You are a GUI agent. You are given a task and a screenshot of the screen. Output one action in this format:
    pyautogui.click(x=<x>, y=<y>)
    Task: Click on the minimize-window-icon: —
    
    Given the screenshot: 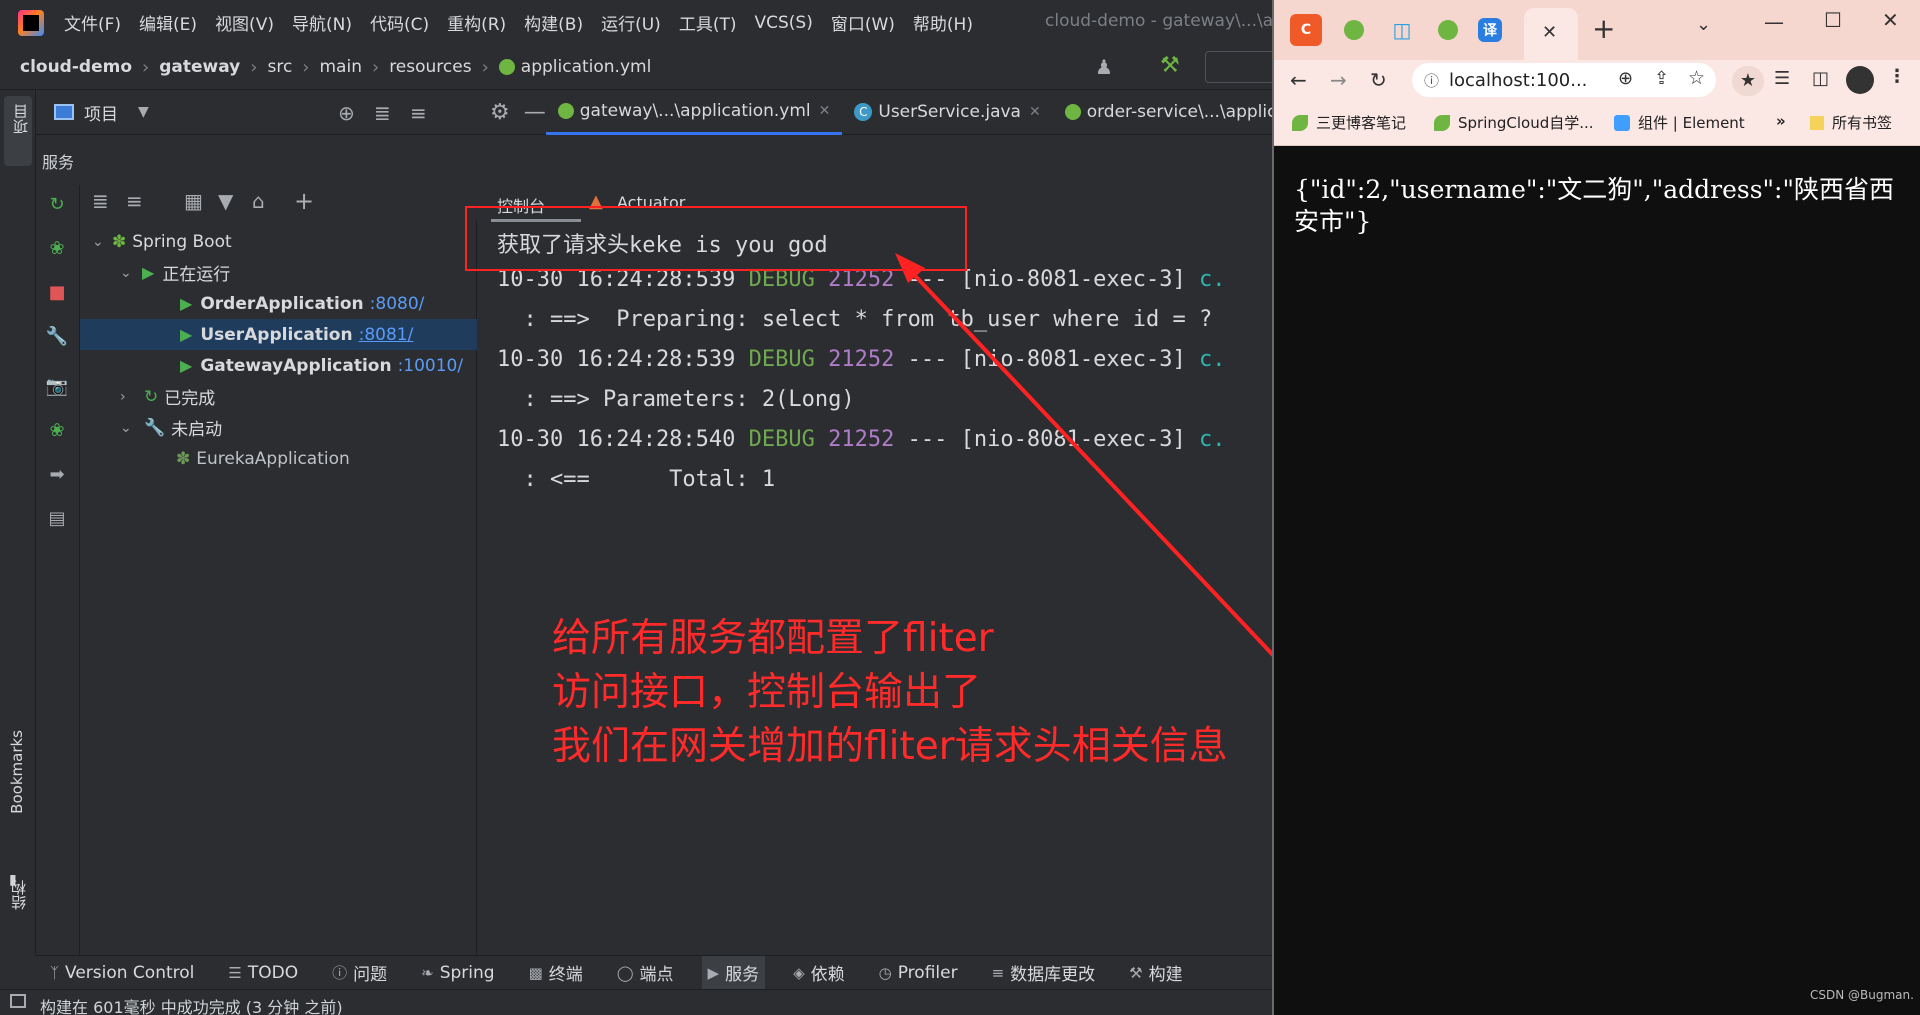 What is the action you would take?
    pyautogui.click(x=1774, y=22)
    